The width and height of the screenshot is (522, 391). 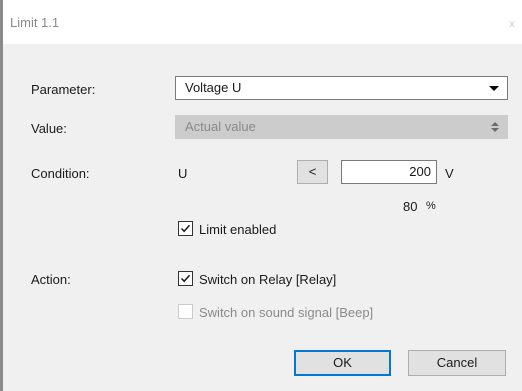 I want to click on value-label: Value:, so click(x=49, y=128).